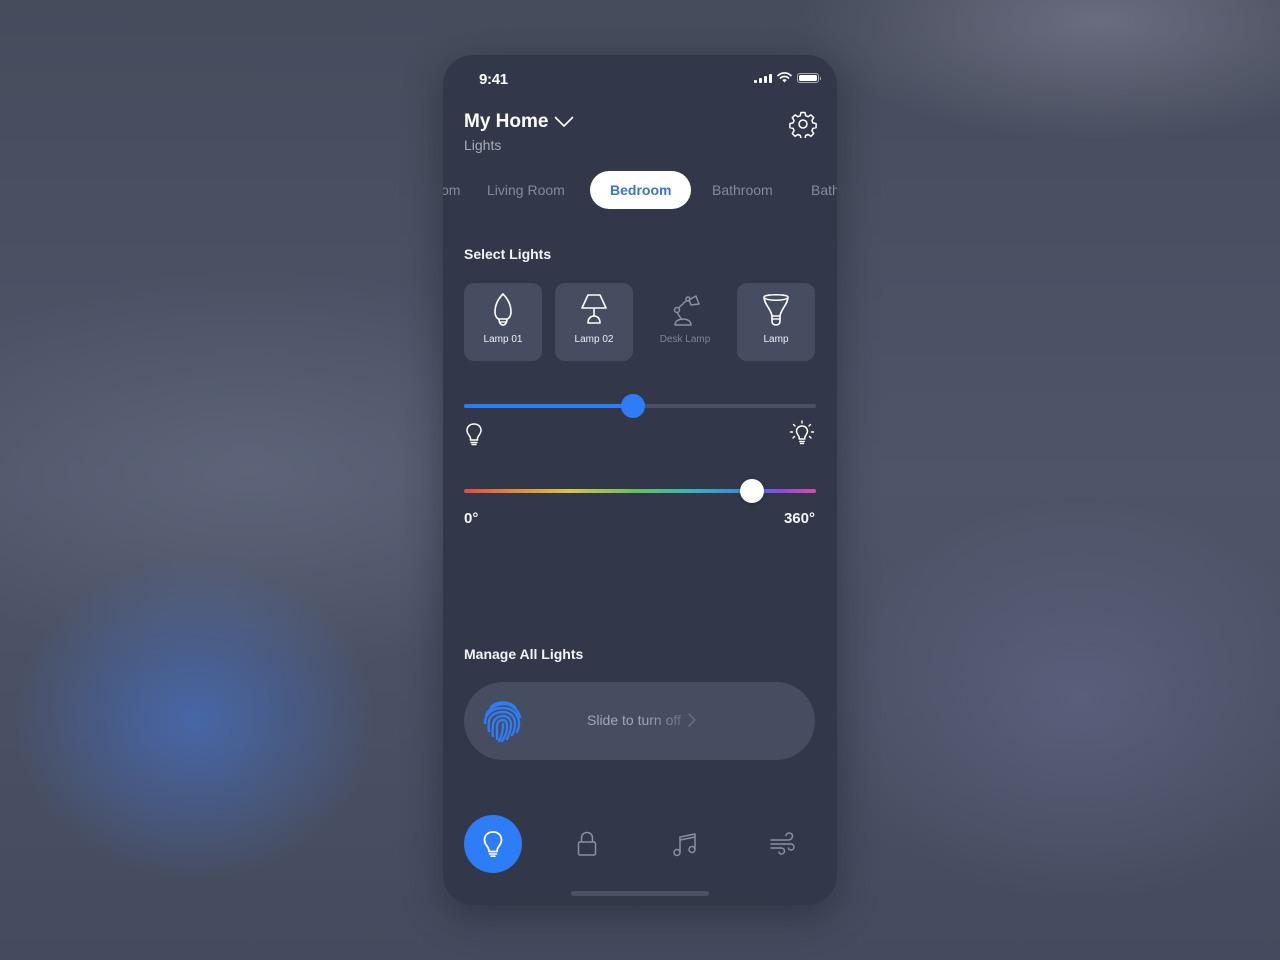  I want to click on status-icons, so click(787, 77).